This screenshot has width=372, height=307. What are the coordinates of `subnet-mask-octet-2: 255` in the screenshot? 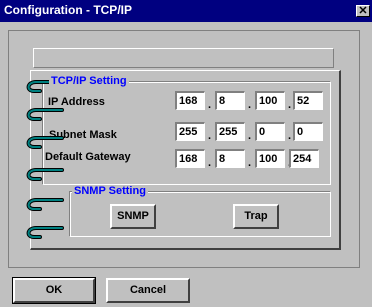 It's located at (230, 131).